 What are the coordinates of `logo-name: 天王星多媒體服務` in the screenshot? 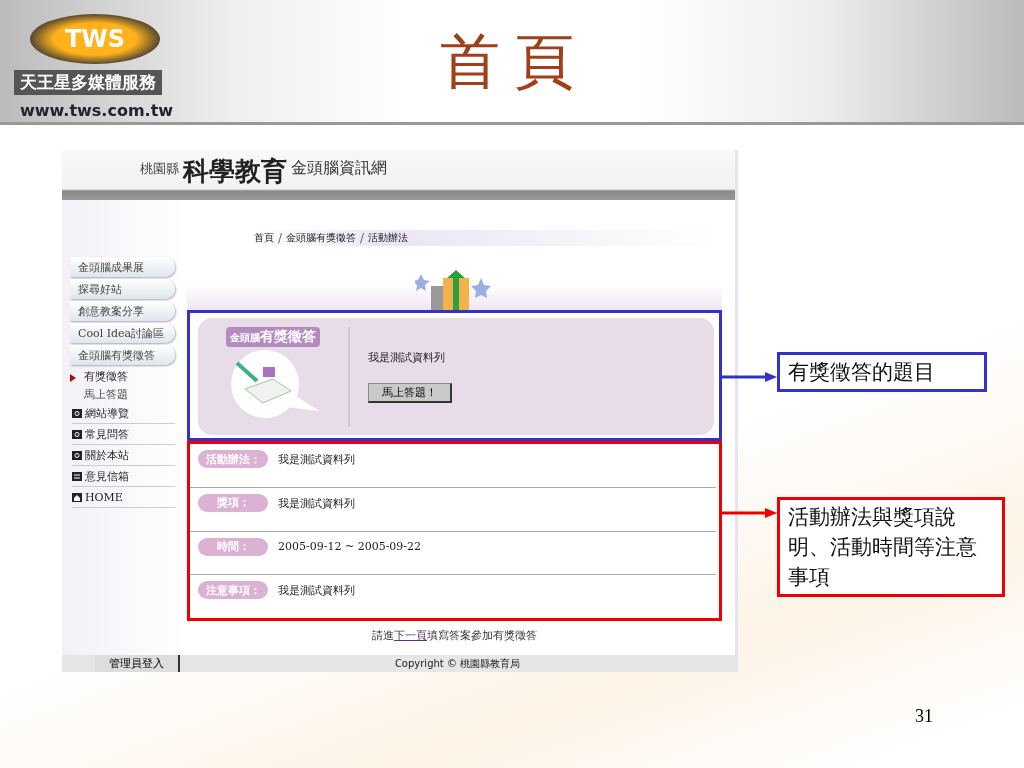 It's located at (88, 82).